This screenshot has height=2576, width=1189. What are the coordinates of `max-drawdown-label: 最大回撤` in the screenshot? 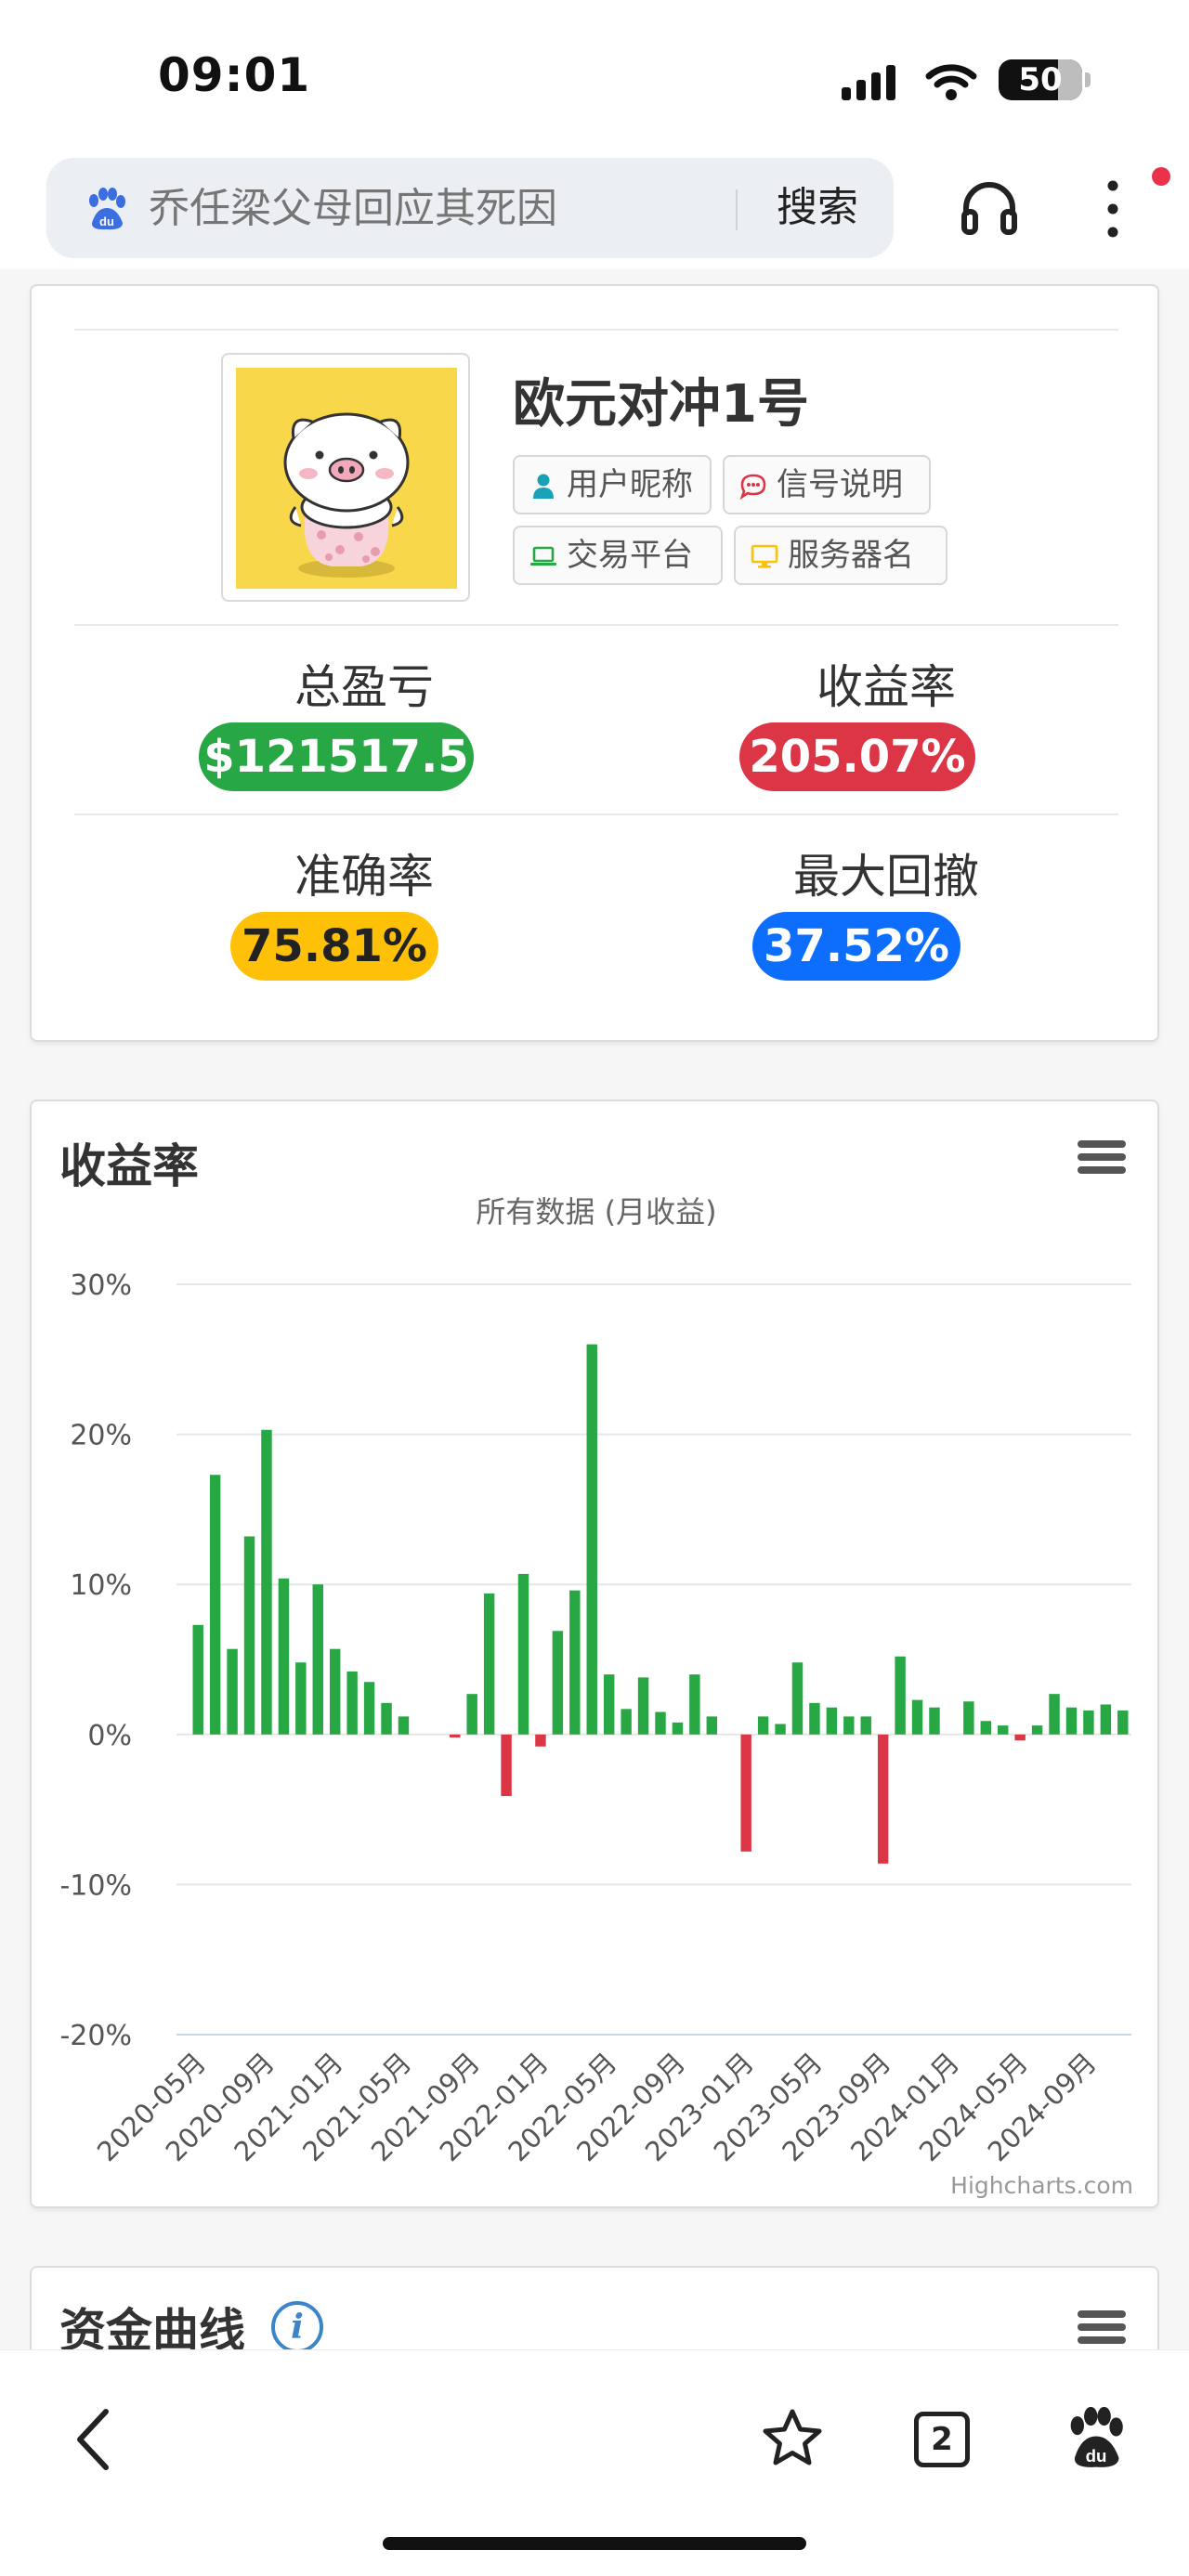 It's located at (886, 877).